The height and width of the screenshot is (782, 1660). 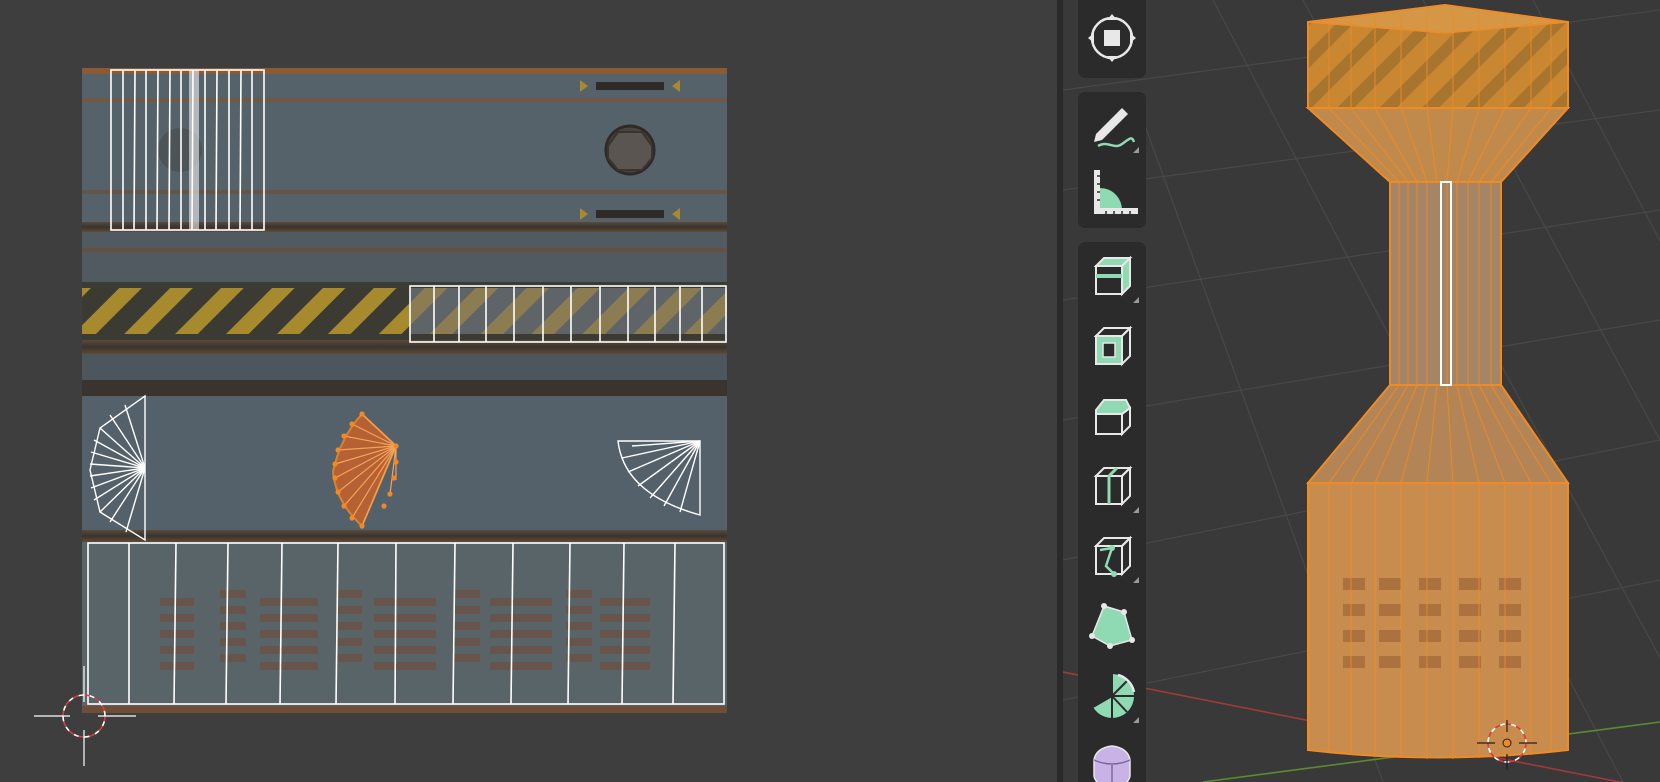 I want to click on measure-icon, so click(x=1116, y=192).